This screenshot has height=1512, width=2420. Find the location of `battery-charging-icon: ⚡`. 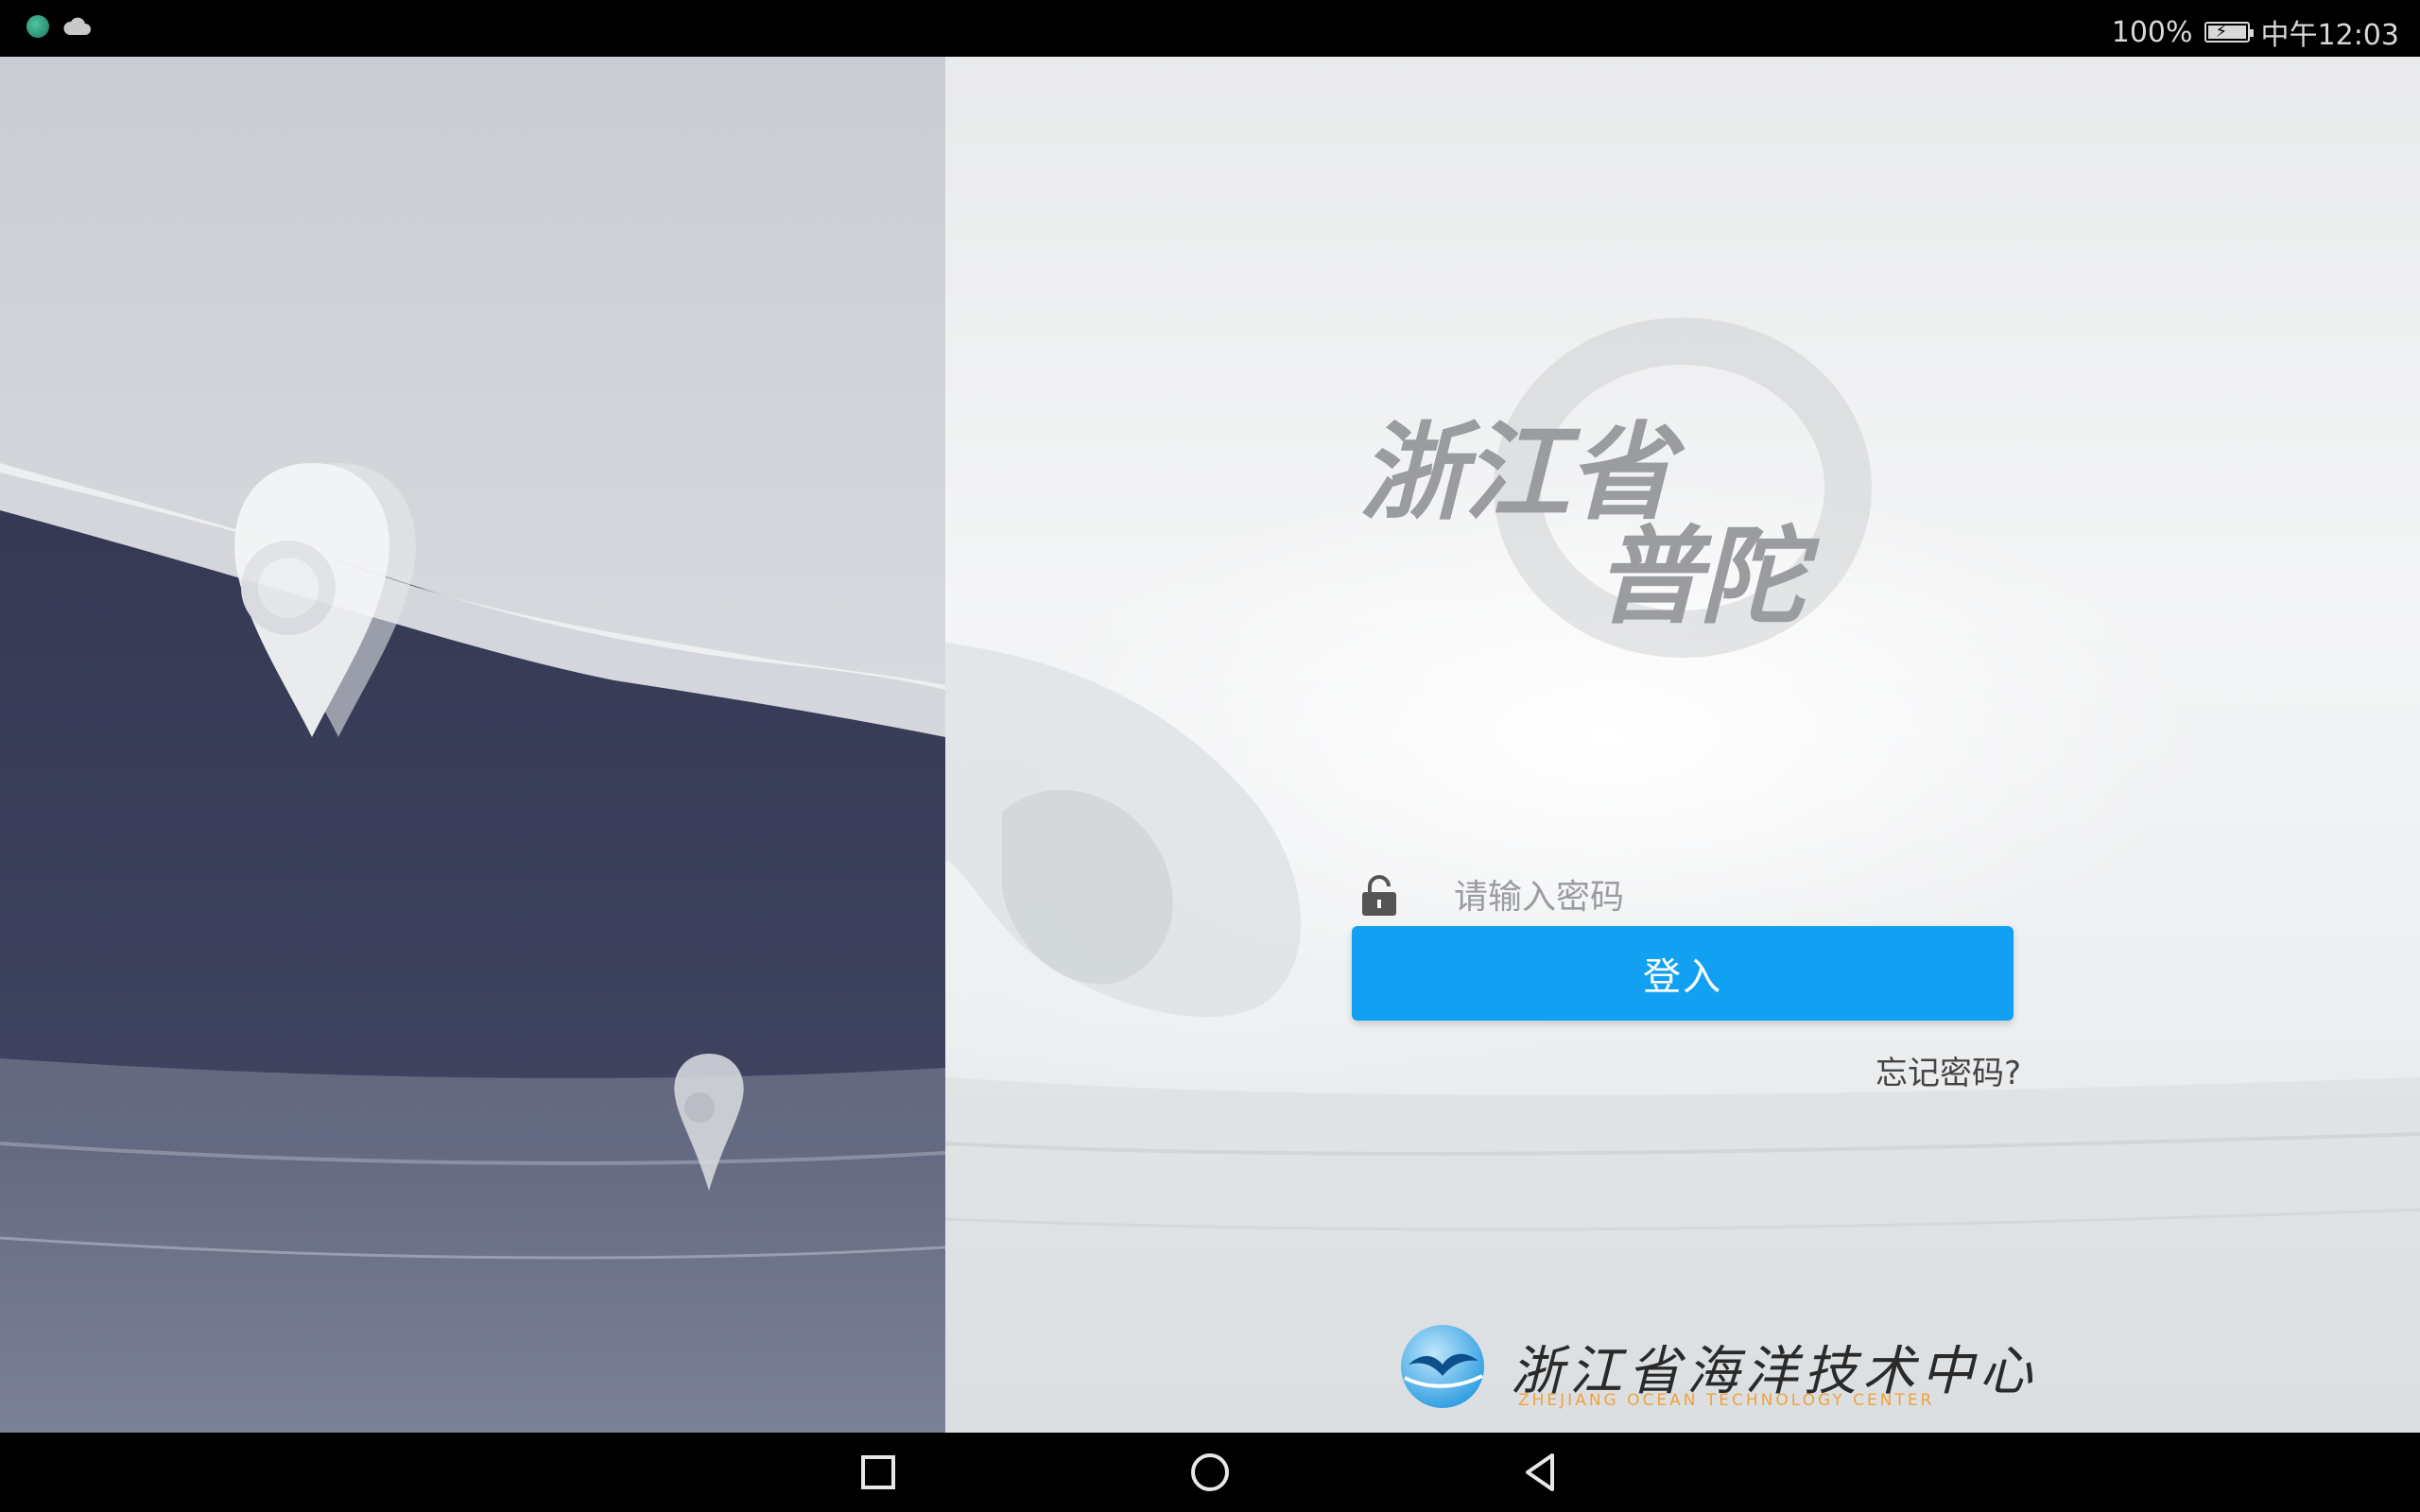

battery-charging-icon: ⚡ is located at coordinates (2229, 32).